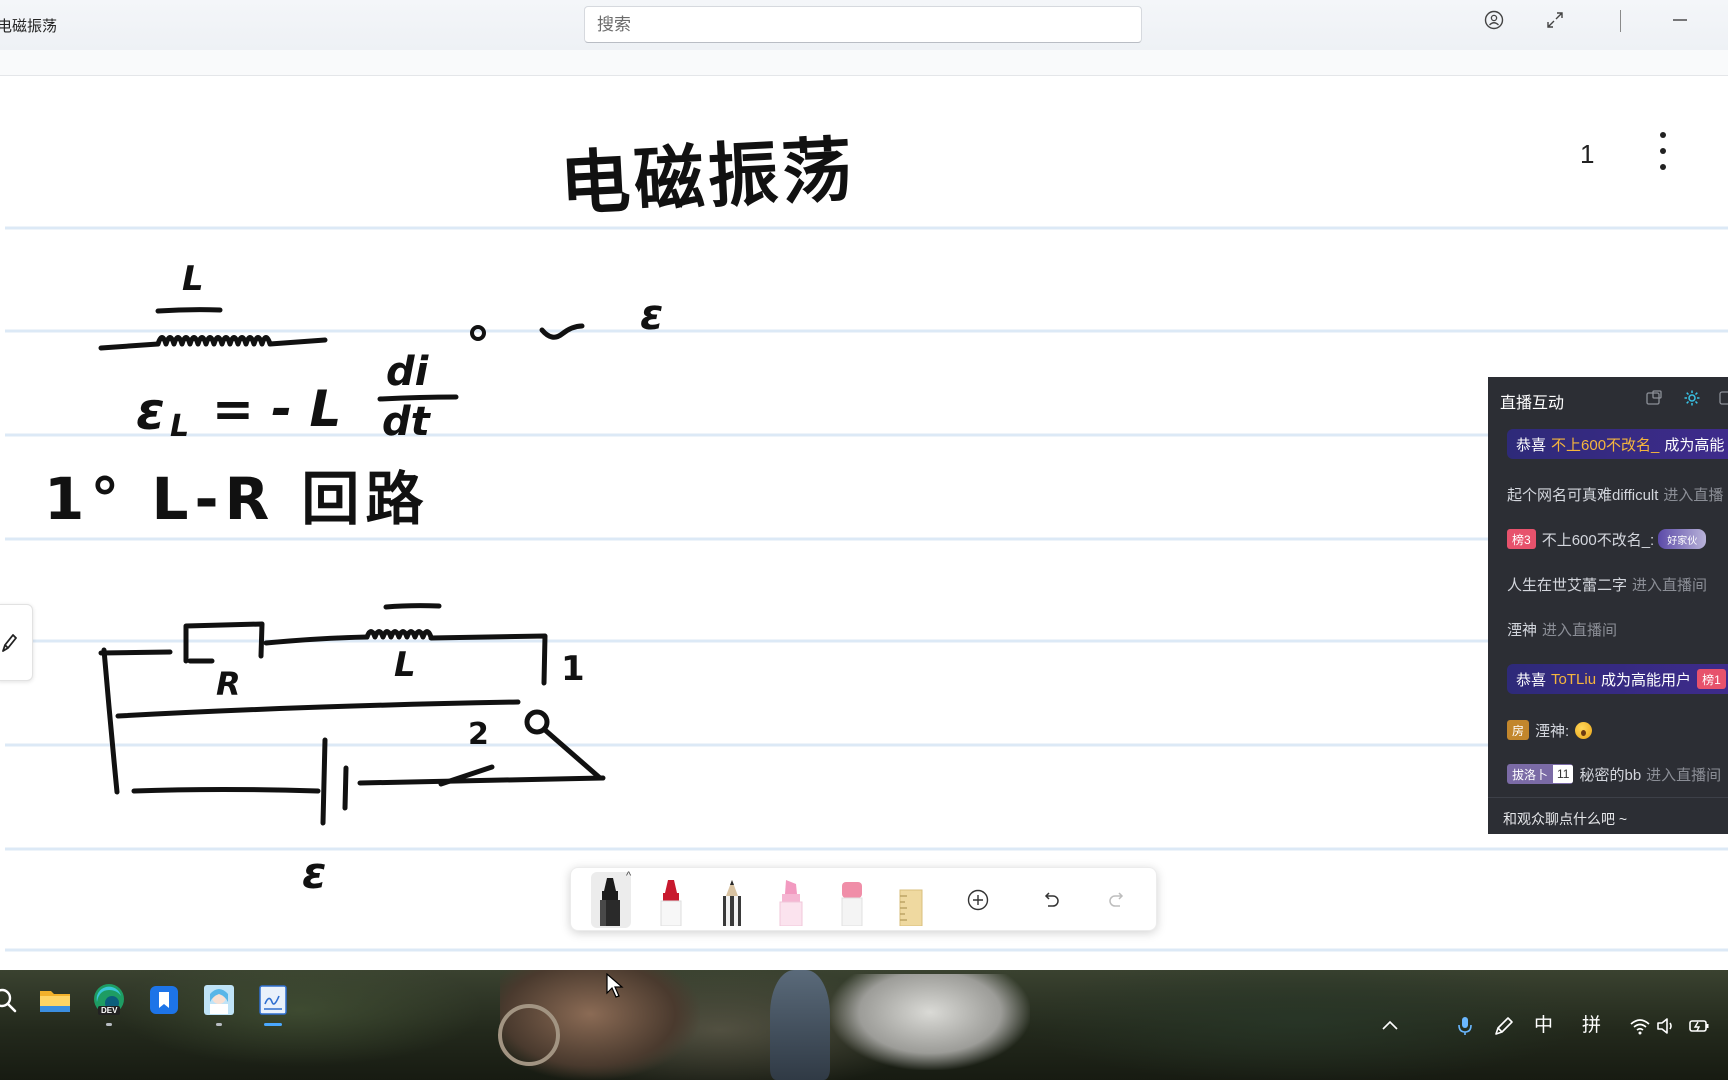 The width and height of the screenshot is (1728, 1080). What do you see at coordinates (1390, 1026) in the screenshot?
I see `chevron-up-icon` at bounding box center [1390, 1026].